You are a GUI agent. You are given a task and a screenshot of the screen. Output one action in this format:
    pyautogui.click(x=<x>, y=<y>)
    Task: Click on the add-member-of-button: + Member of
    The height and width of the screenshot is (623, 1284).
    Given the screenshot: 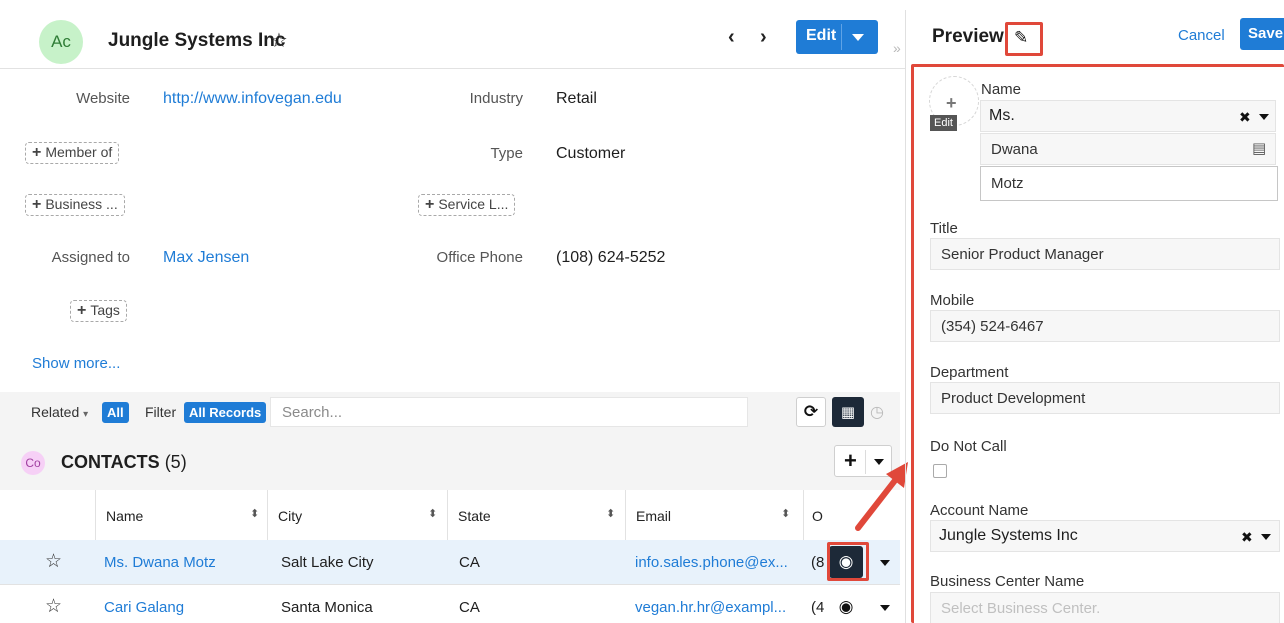 What is the action you would take?
    pyautogui.click(x=72, y=153)
    